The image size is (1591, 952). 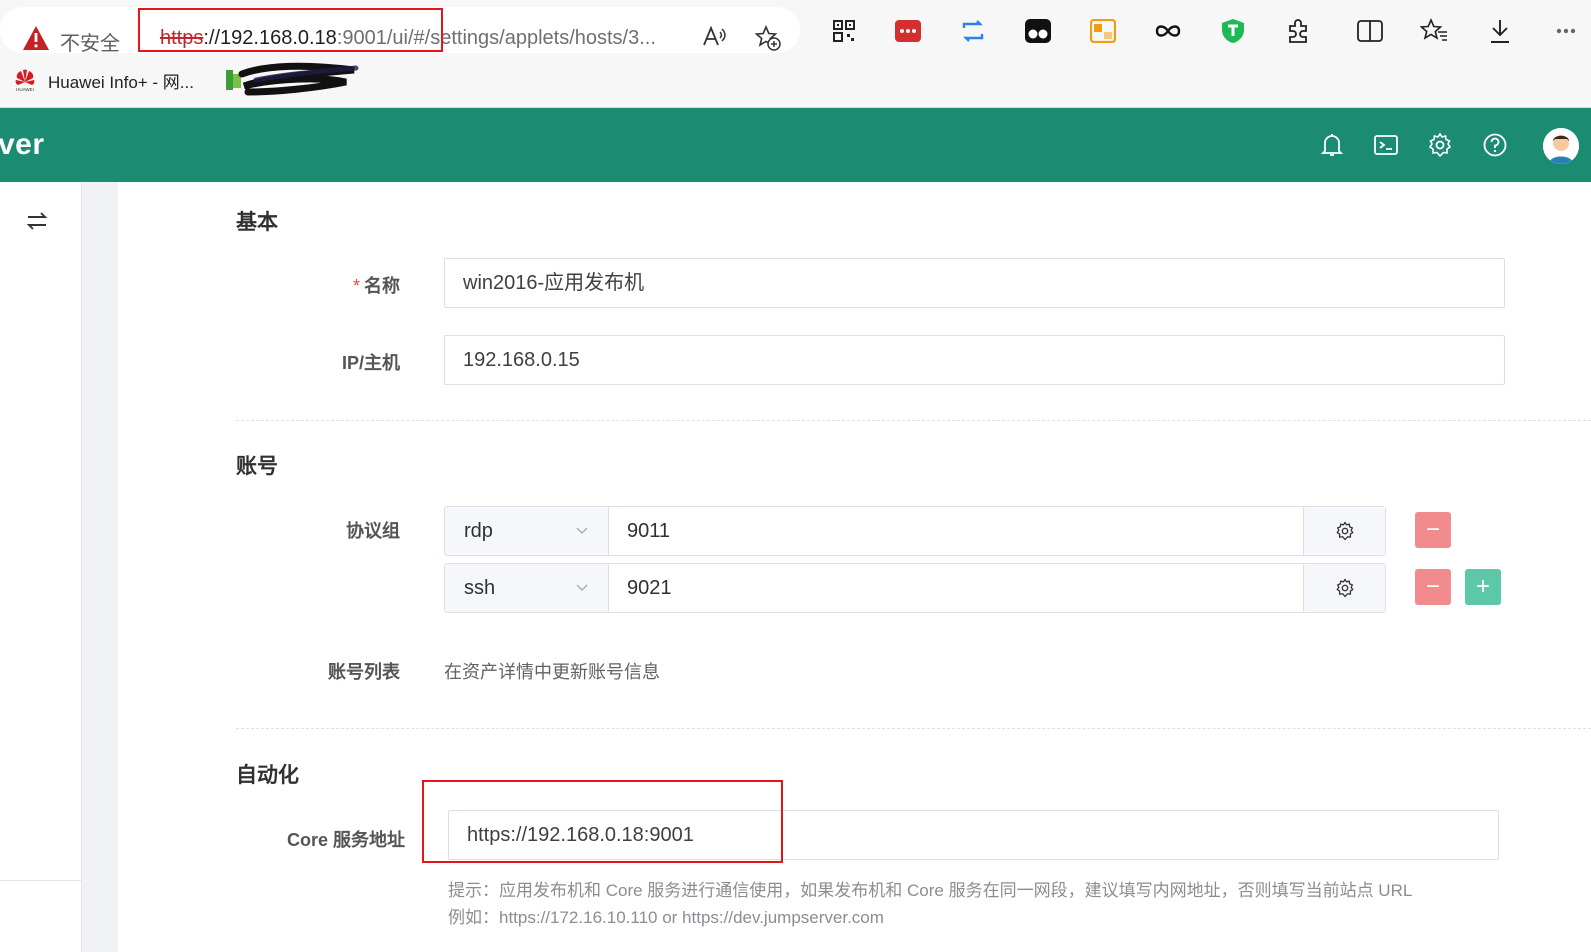 I want to click on avatar, so click(x=1561, y=146).